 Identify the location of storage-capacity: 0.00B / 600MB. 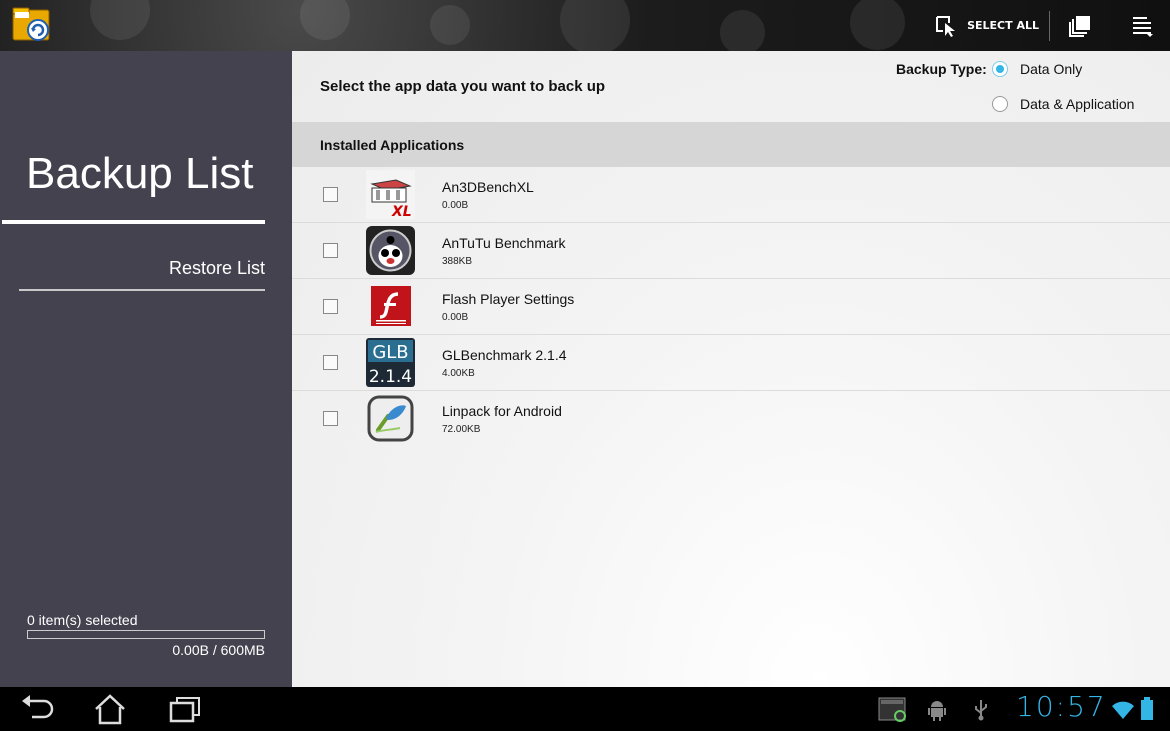
(218, 650).